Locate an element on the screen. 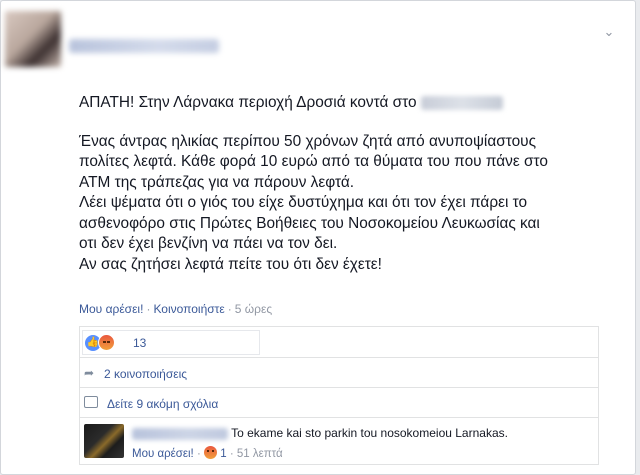  post-line: οτι δεν έχει βενζίνη να πάει να τον δει. is located at coordinates (208, 243).